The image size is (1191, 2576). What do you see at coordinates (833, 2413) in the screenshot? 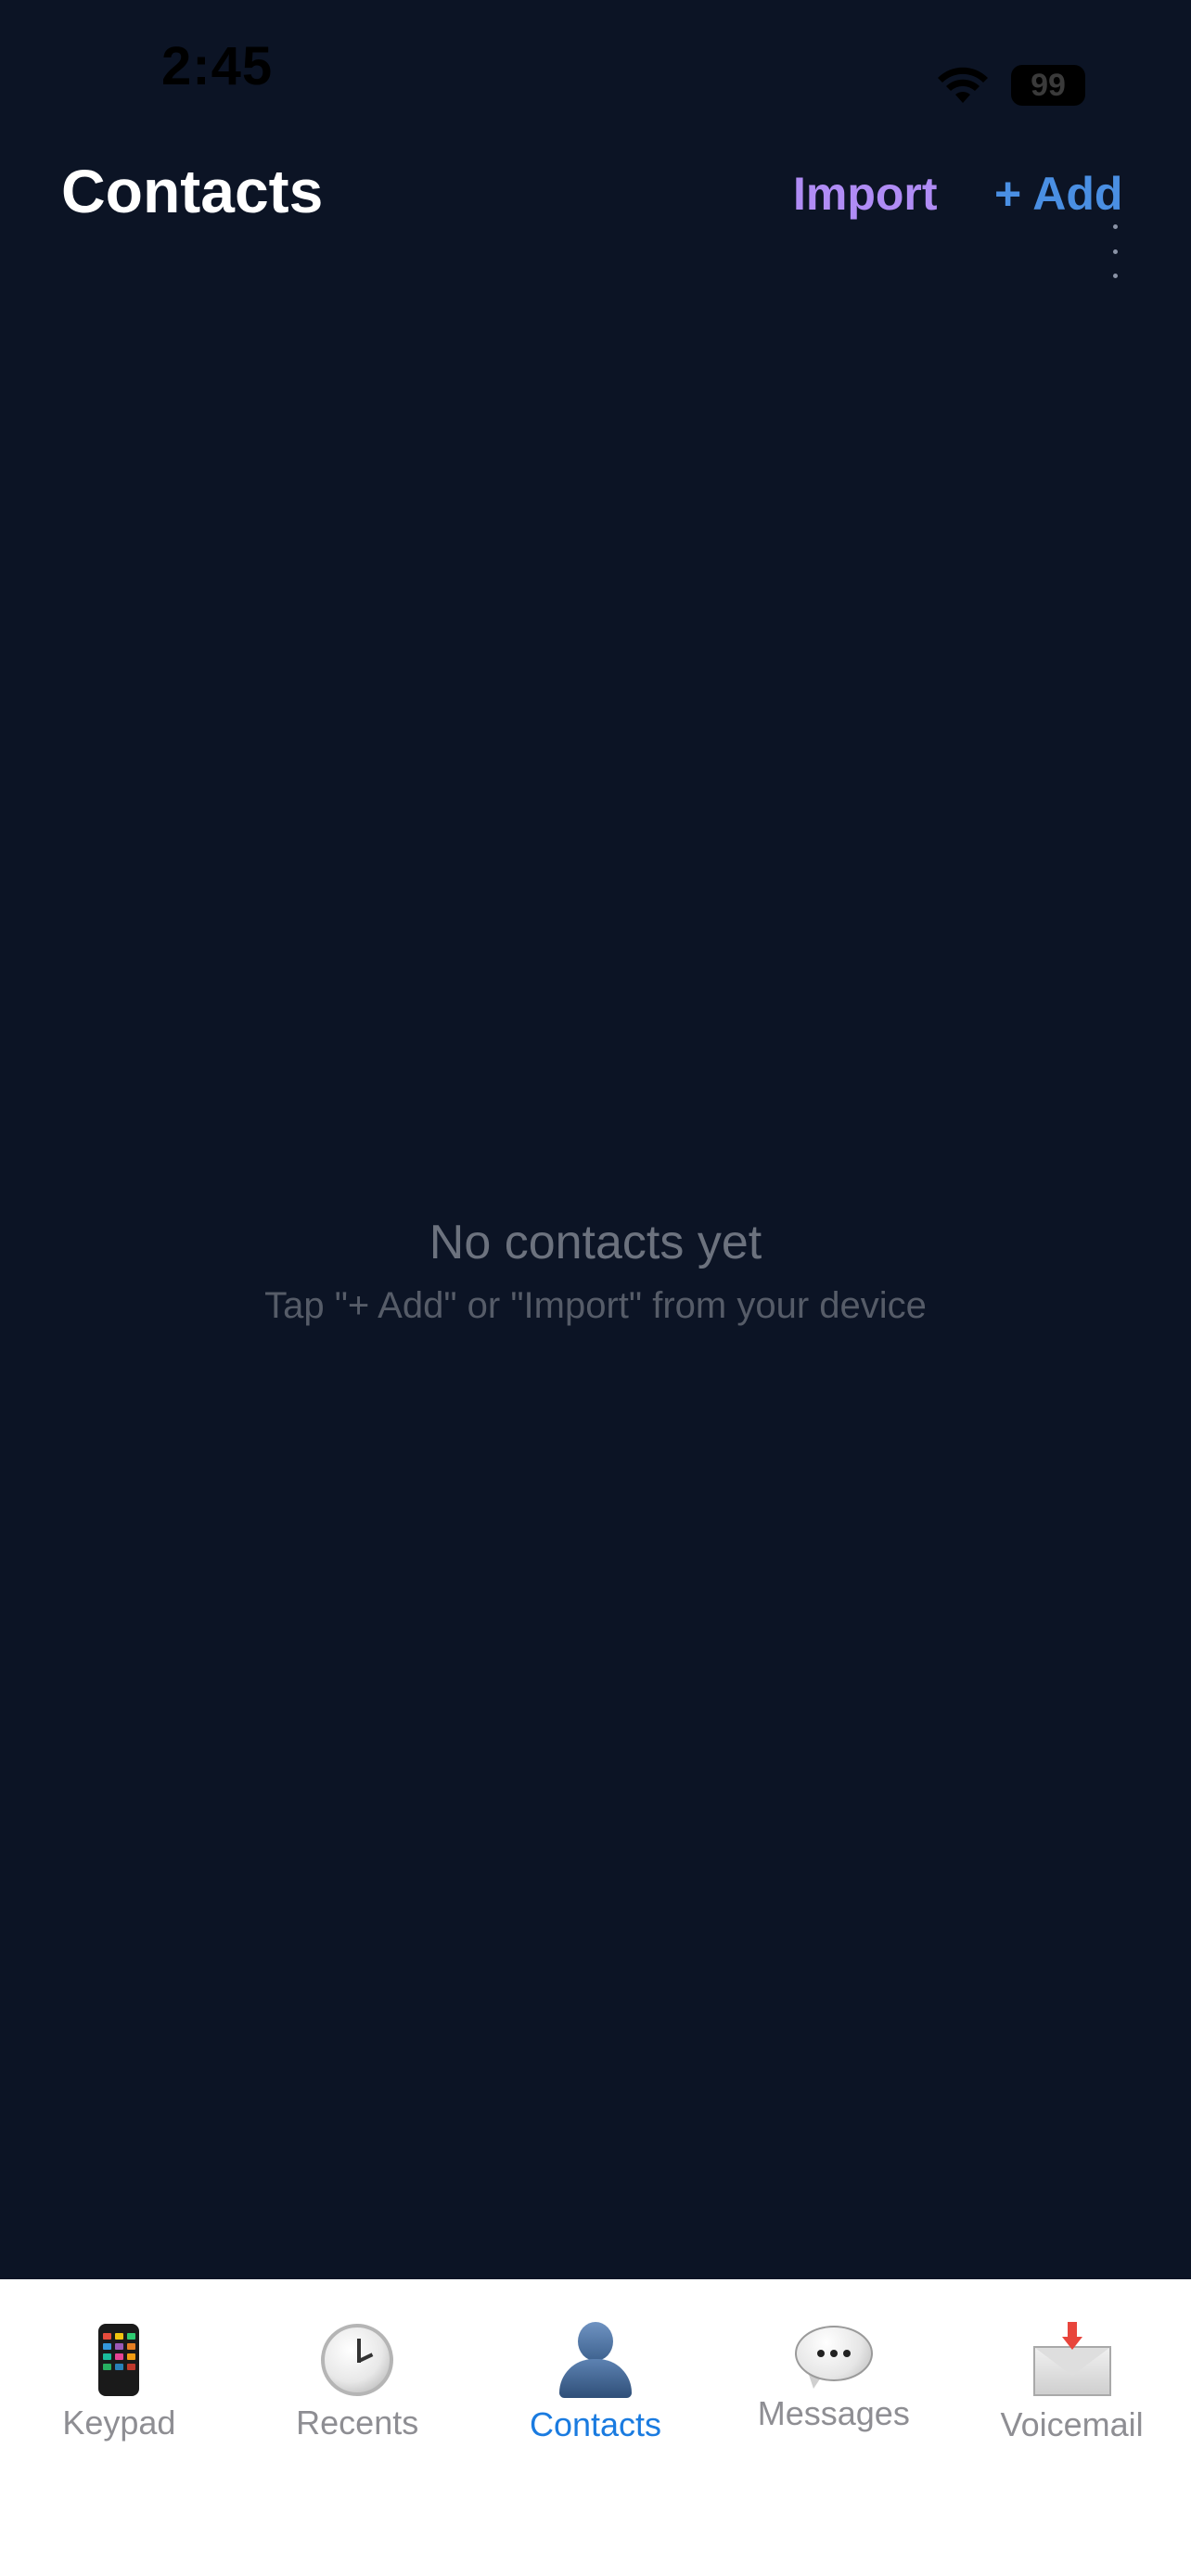
I see `tab-label: Messages` at bounding box center [833, 2413].